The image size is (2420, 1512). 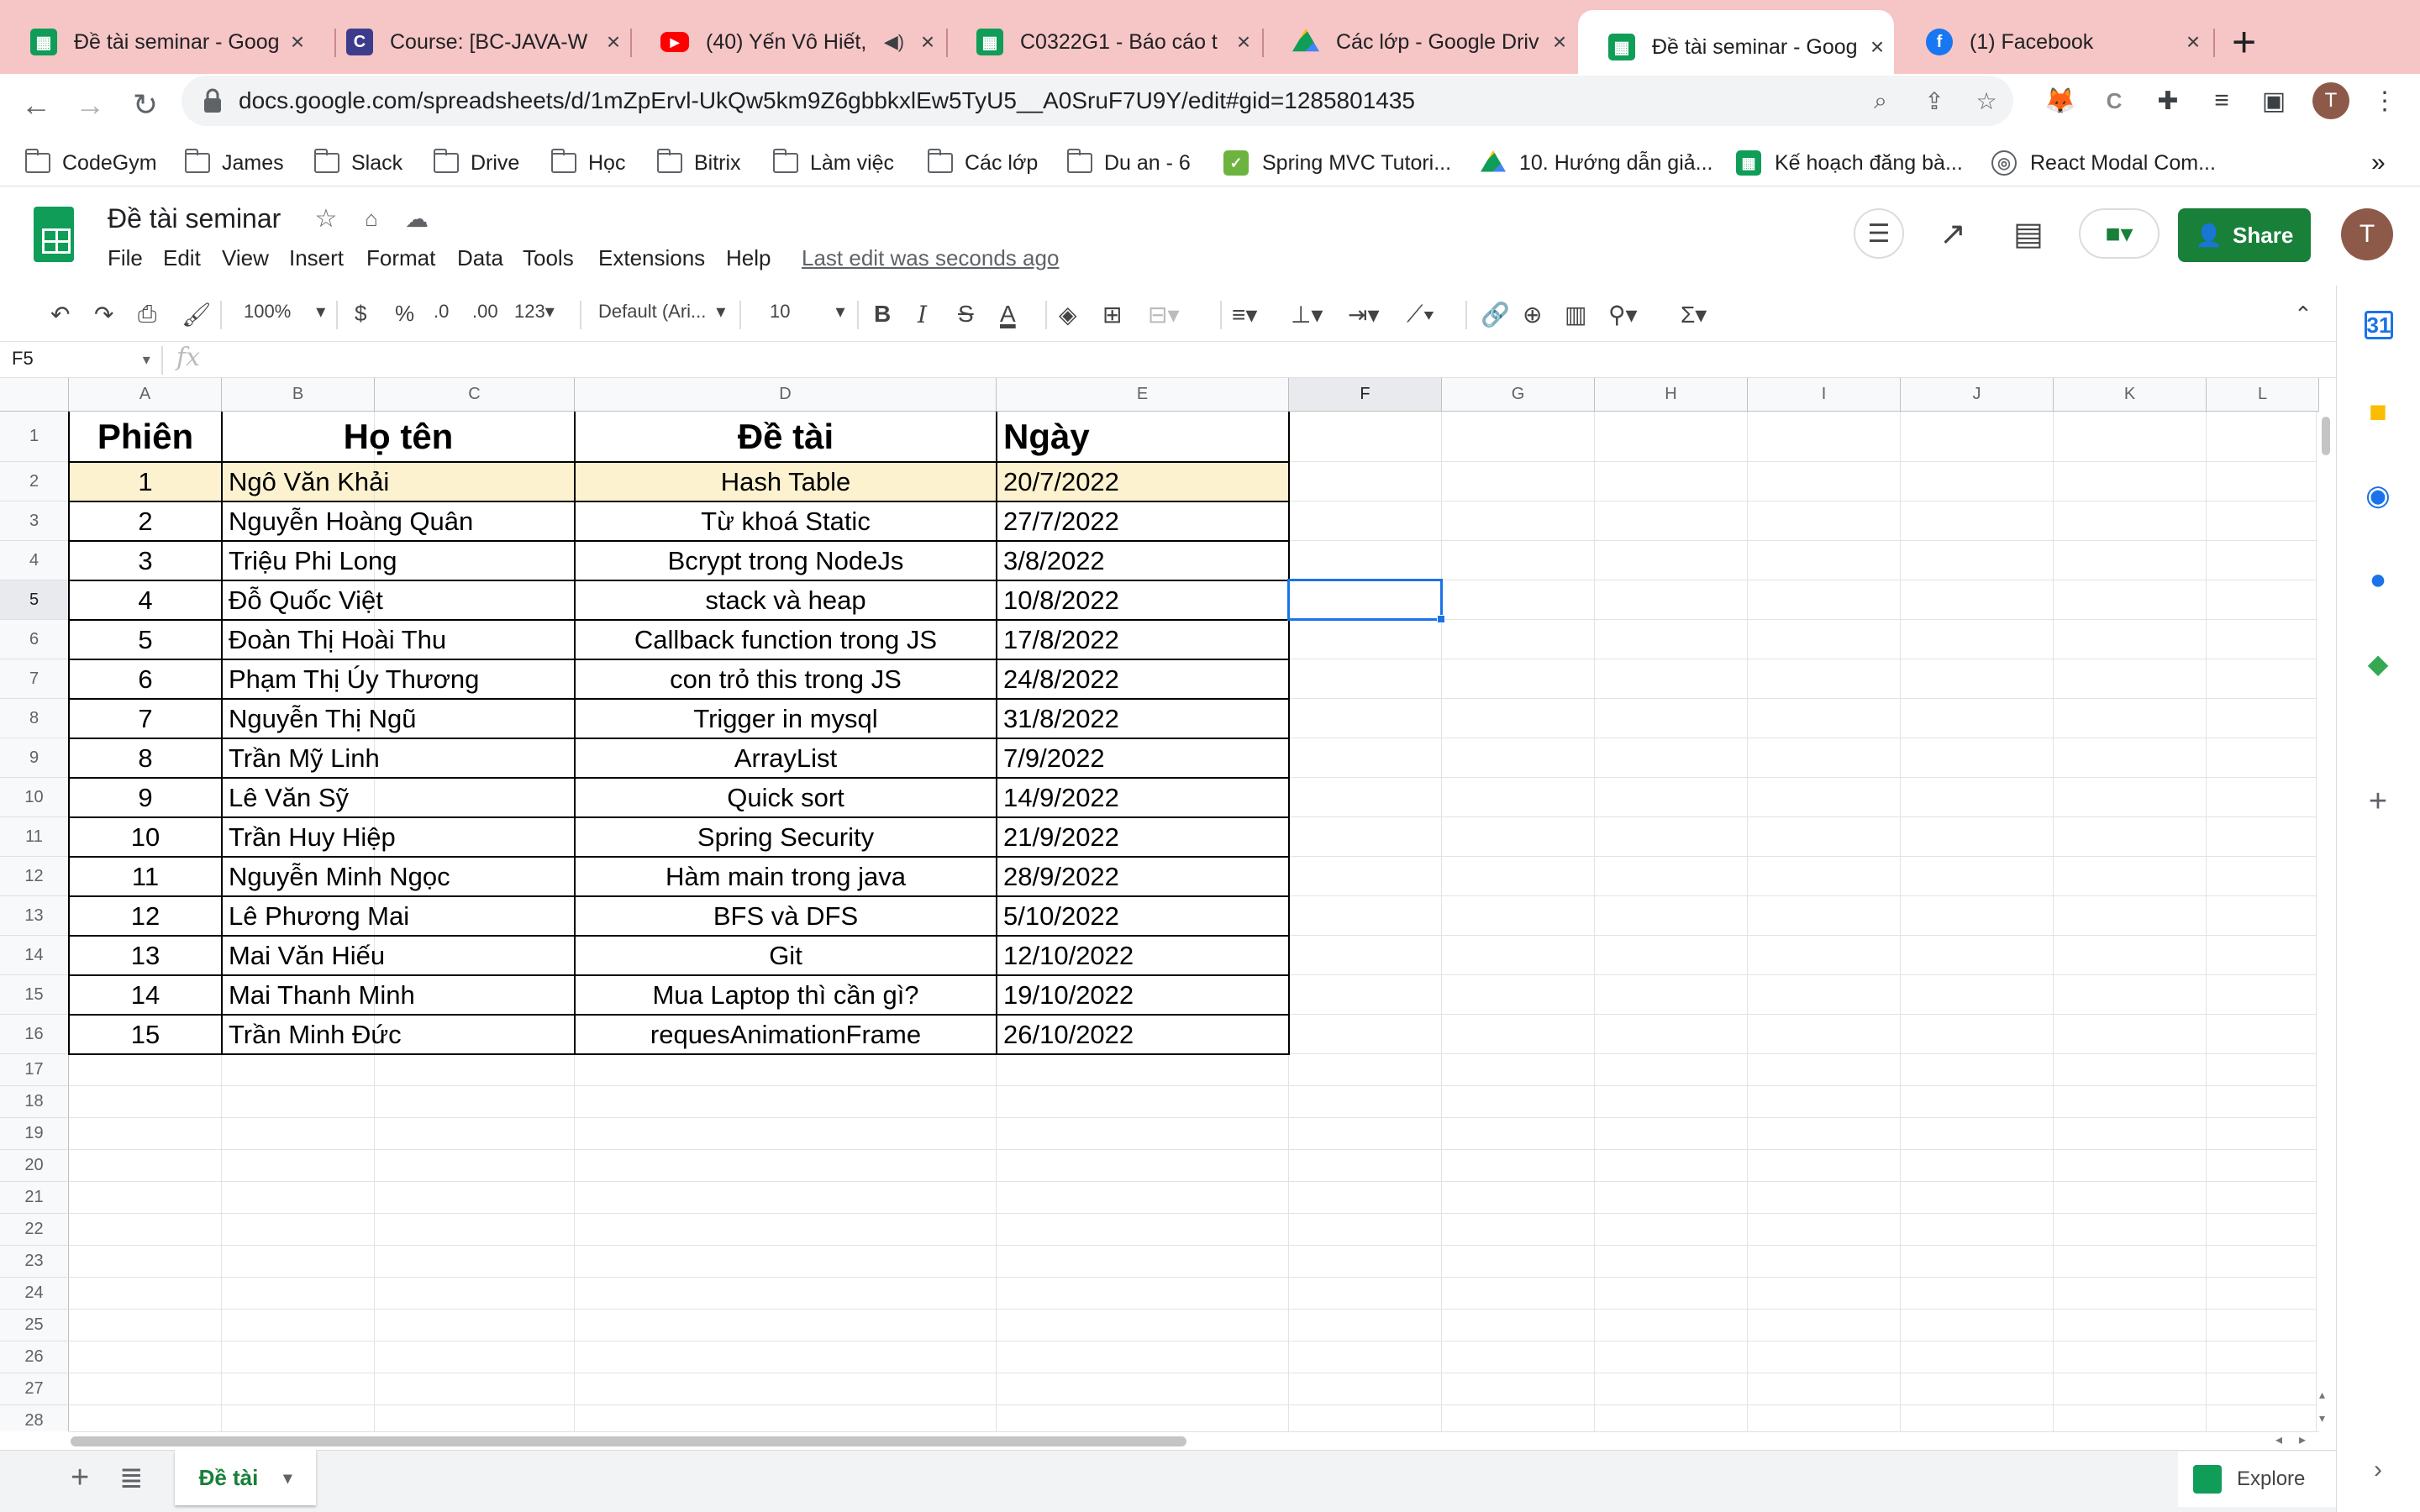 What do you see at coordinates (398, 955) in the screenshot?
I see `cell-name: Mai Văn Hiếu` at bounding box center [398, 955].